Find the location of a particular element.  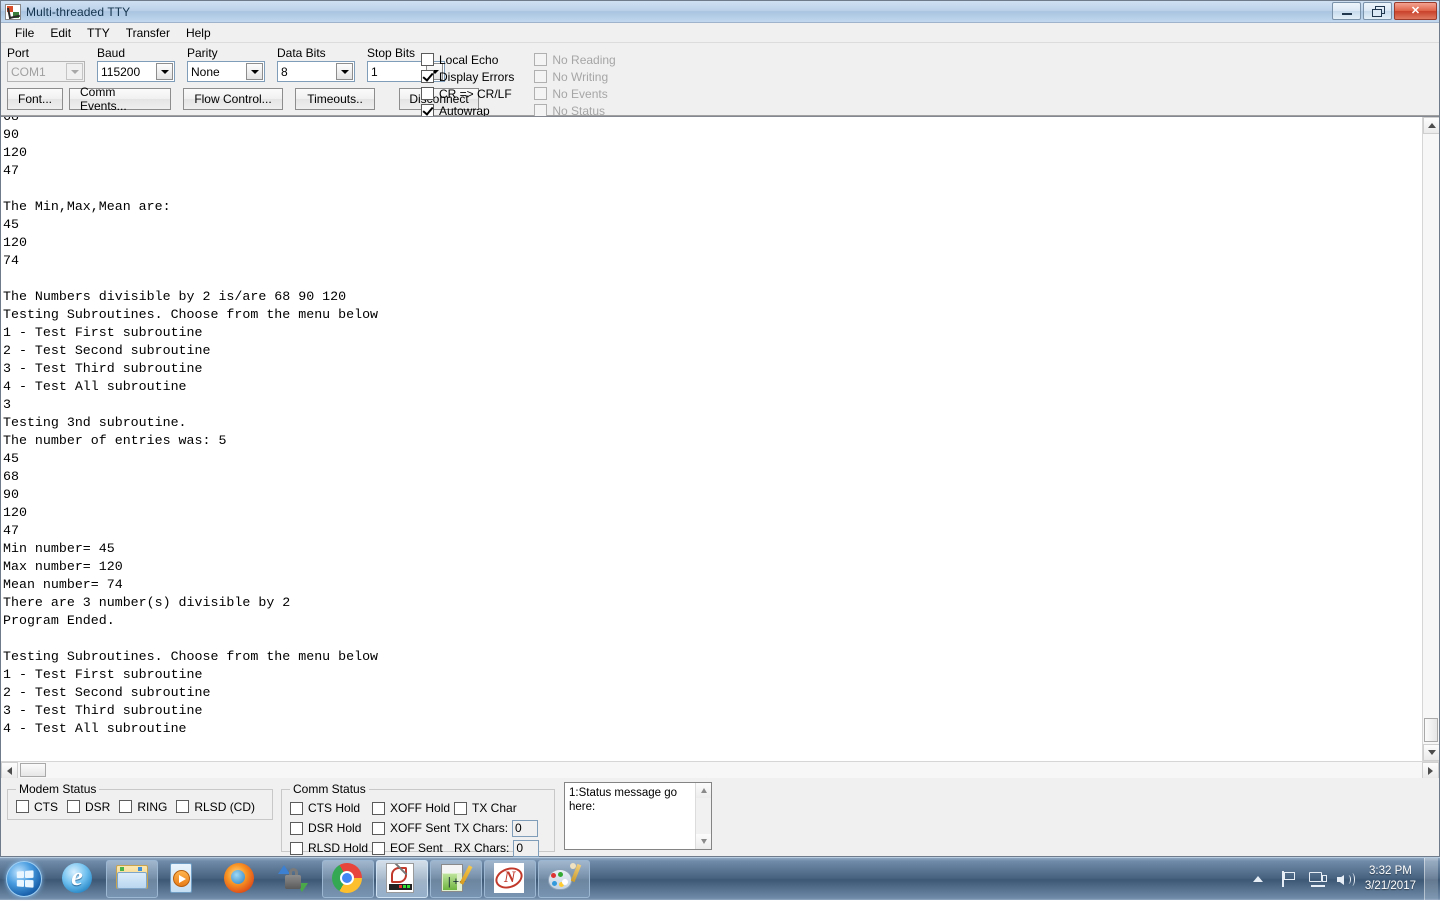

taskbar-clock: 3:32 PM 3/21/2017 is located at coordinates (1390, 879).